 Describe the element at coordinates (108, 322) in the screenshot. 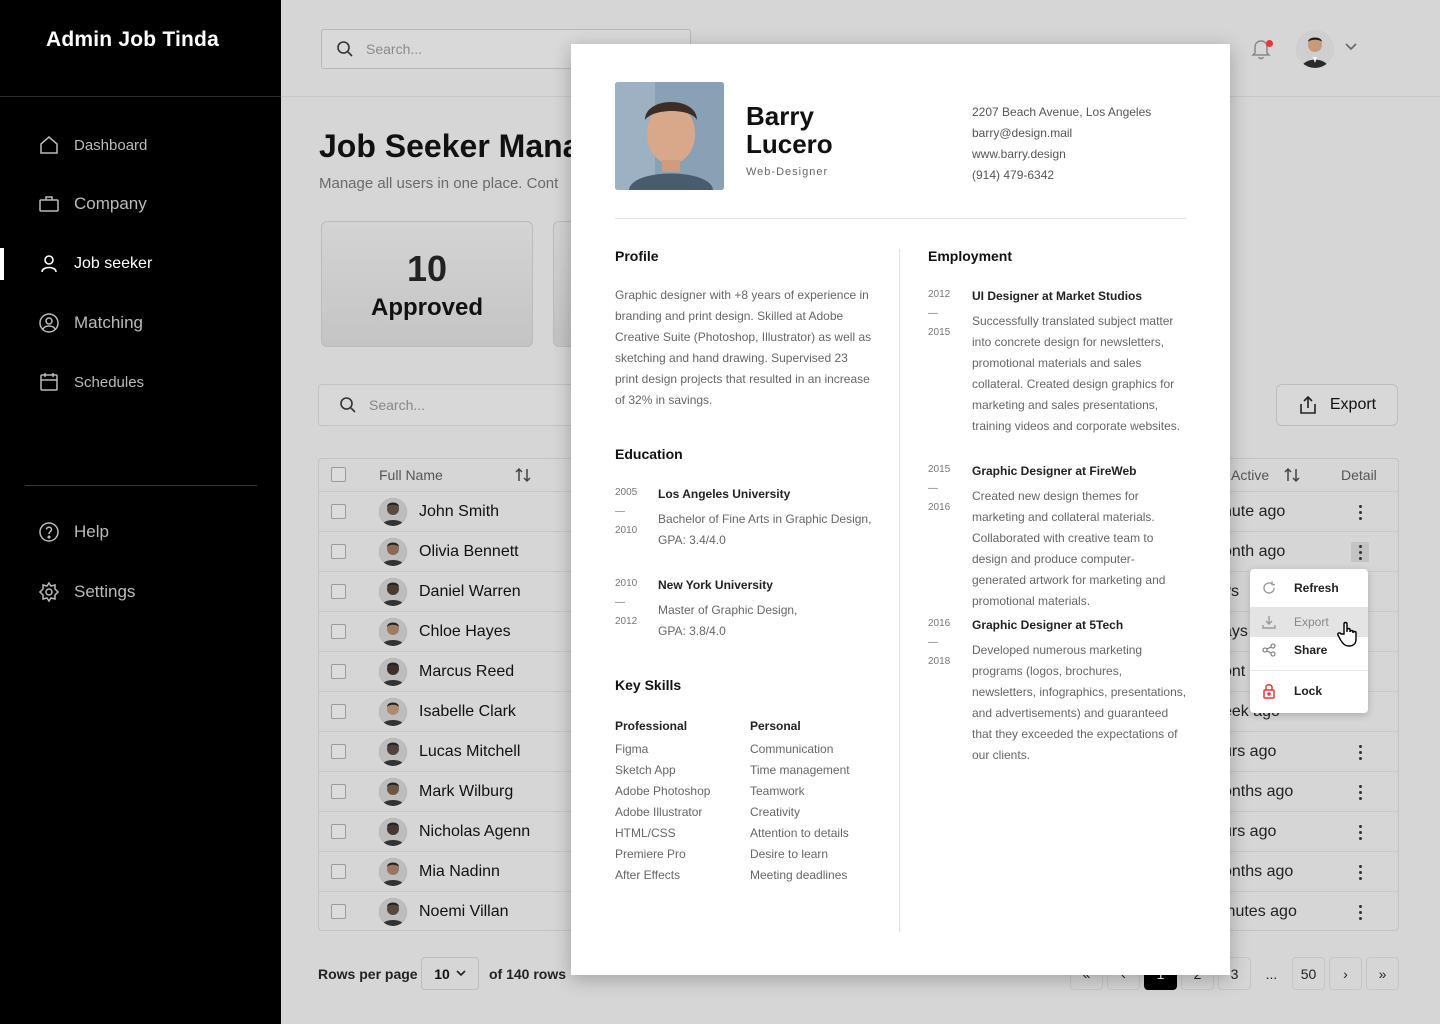

I see `sidebar-item-label: Matching` at that location.